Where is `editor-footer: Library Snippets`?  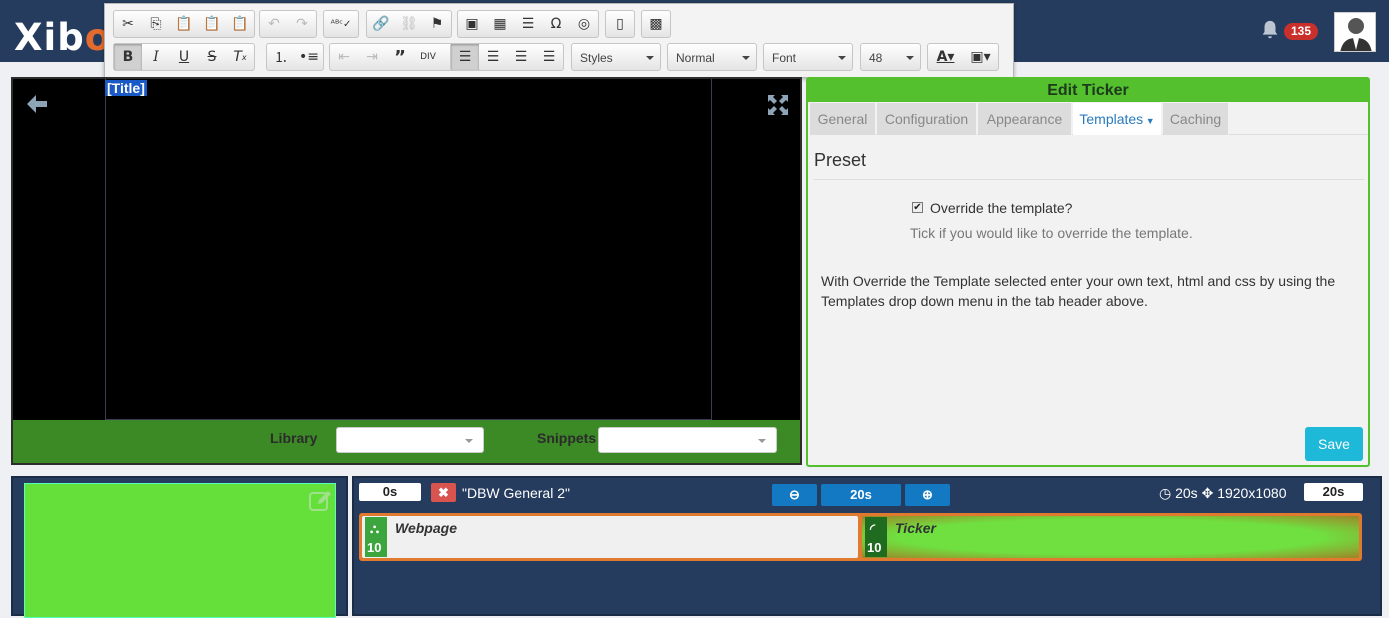
editor-footer: Library Snippets is located at coordinates (406, 441).